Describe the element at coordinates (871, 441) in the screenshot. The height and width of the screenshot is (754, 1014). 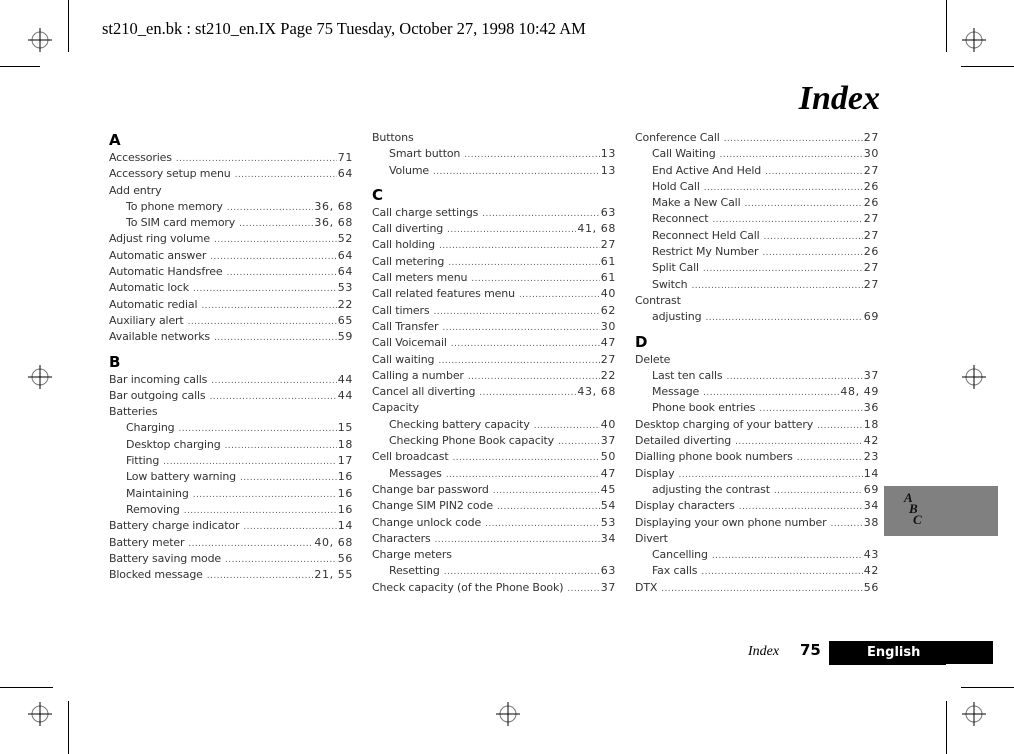
I see `entry-page-numbers: 42` at that location.